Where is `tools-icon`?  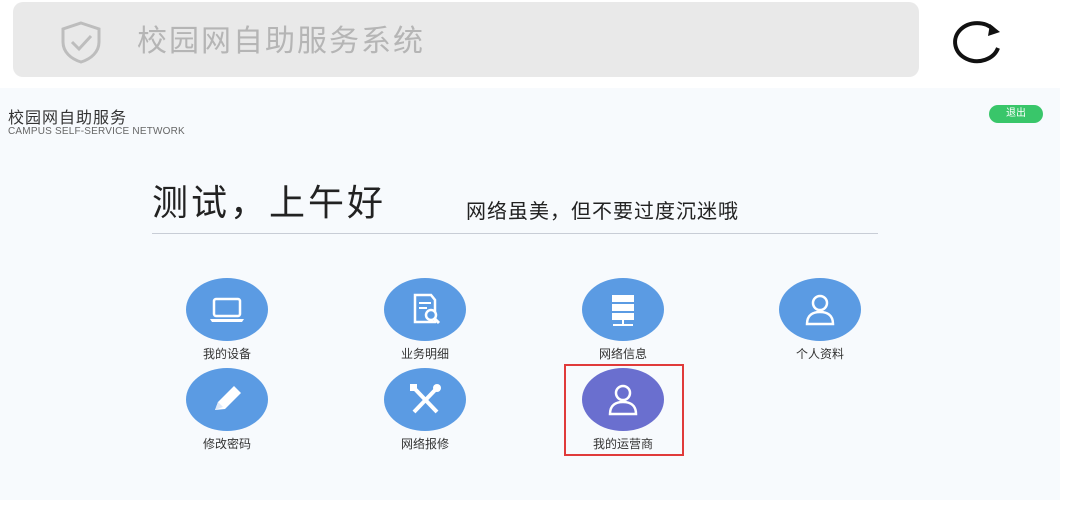
tools-icon is located at coordinates (425, 398).